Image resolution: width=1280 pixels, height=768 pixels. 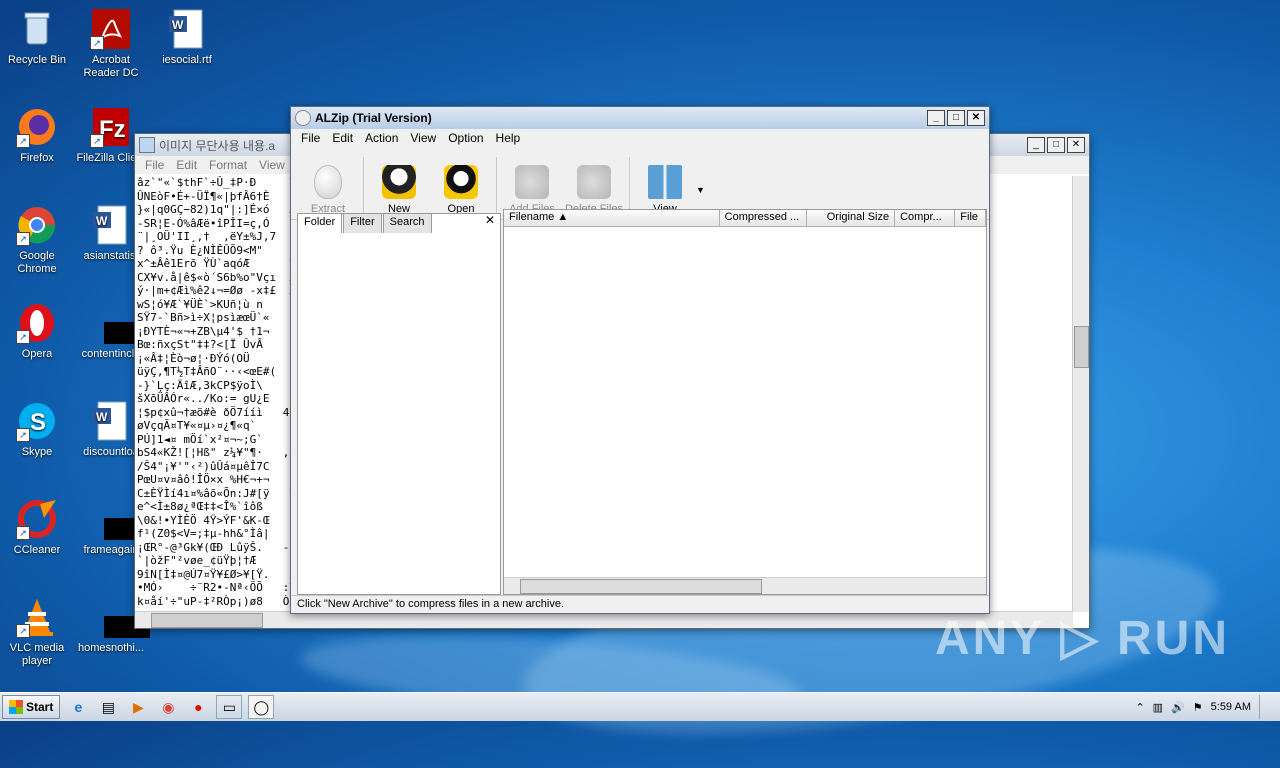 What do you see at coordinates (970, 218) in the screenshot?
I see `column-file-type: File` at bounding box center [970, 218].